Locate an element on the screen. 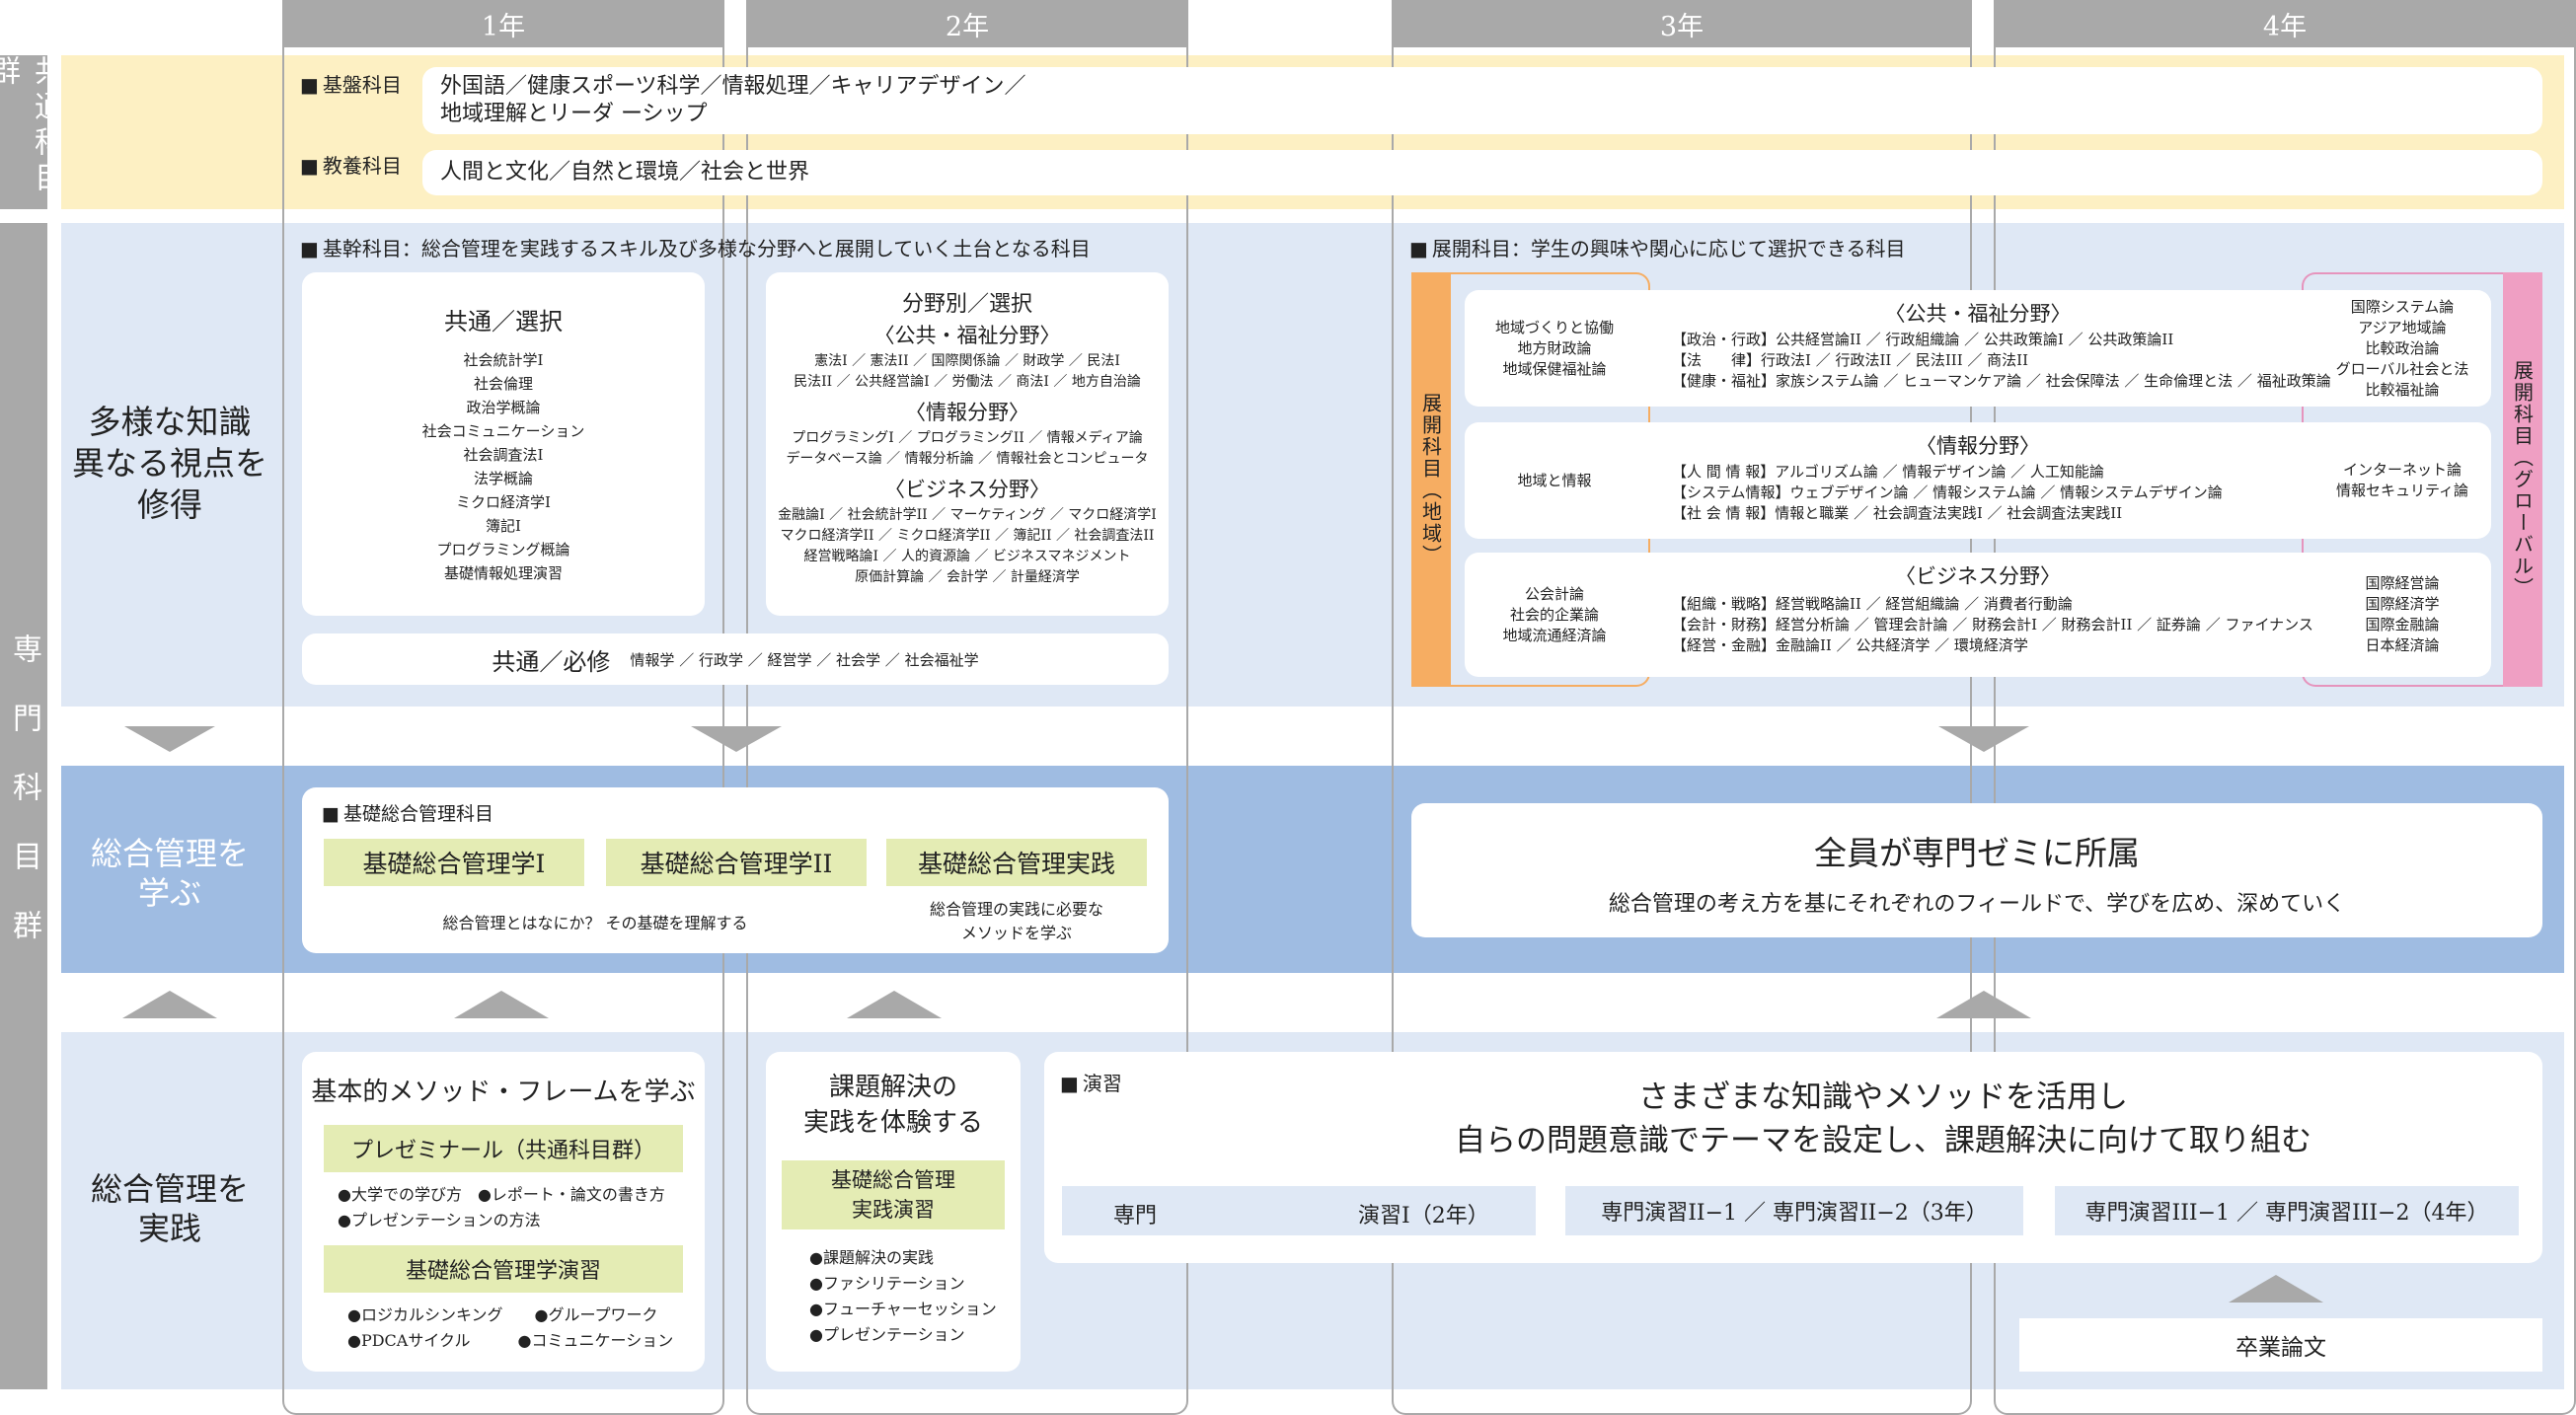 The height and width of the screenshot is (1415, 2576). field-select-biz-title: 〈ビジネス分野〉 is located at coordinates (967, 489).